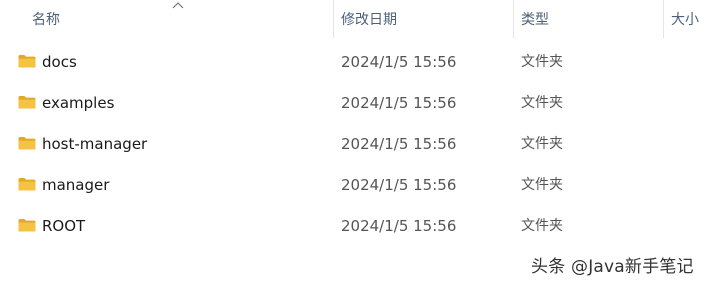 This screenshot has width=717, height=282. I want to click on sort-up-arrow-icon, so click(178, 5).